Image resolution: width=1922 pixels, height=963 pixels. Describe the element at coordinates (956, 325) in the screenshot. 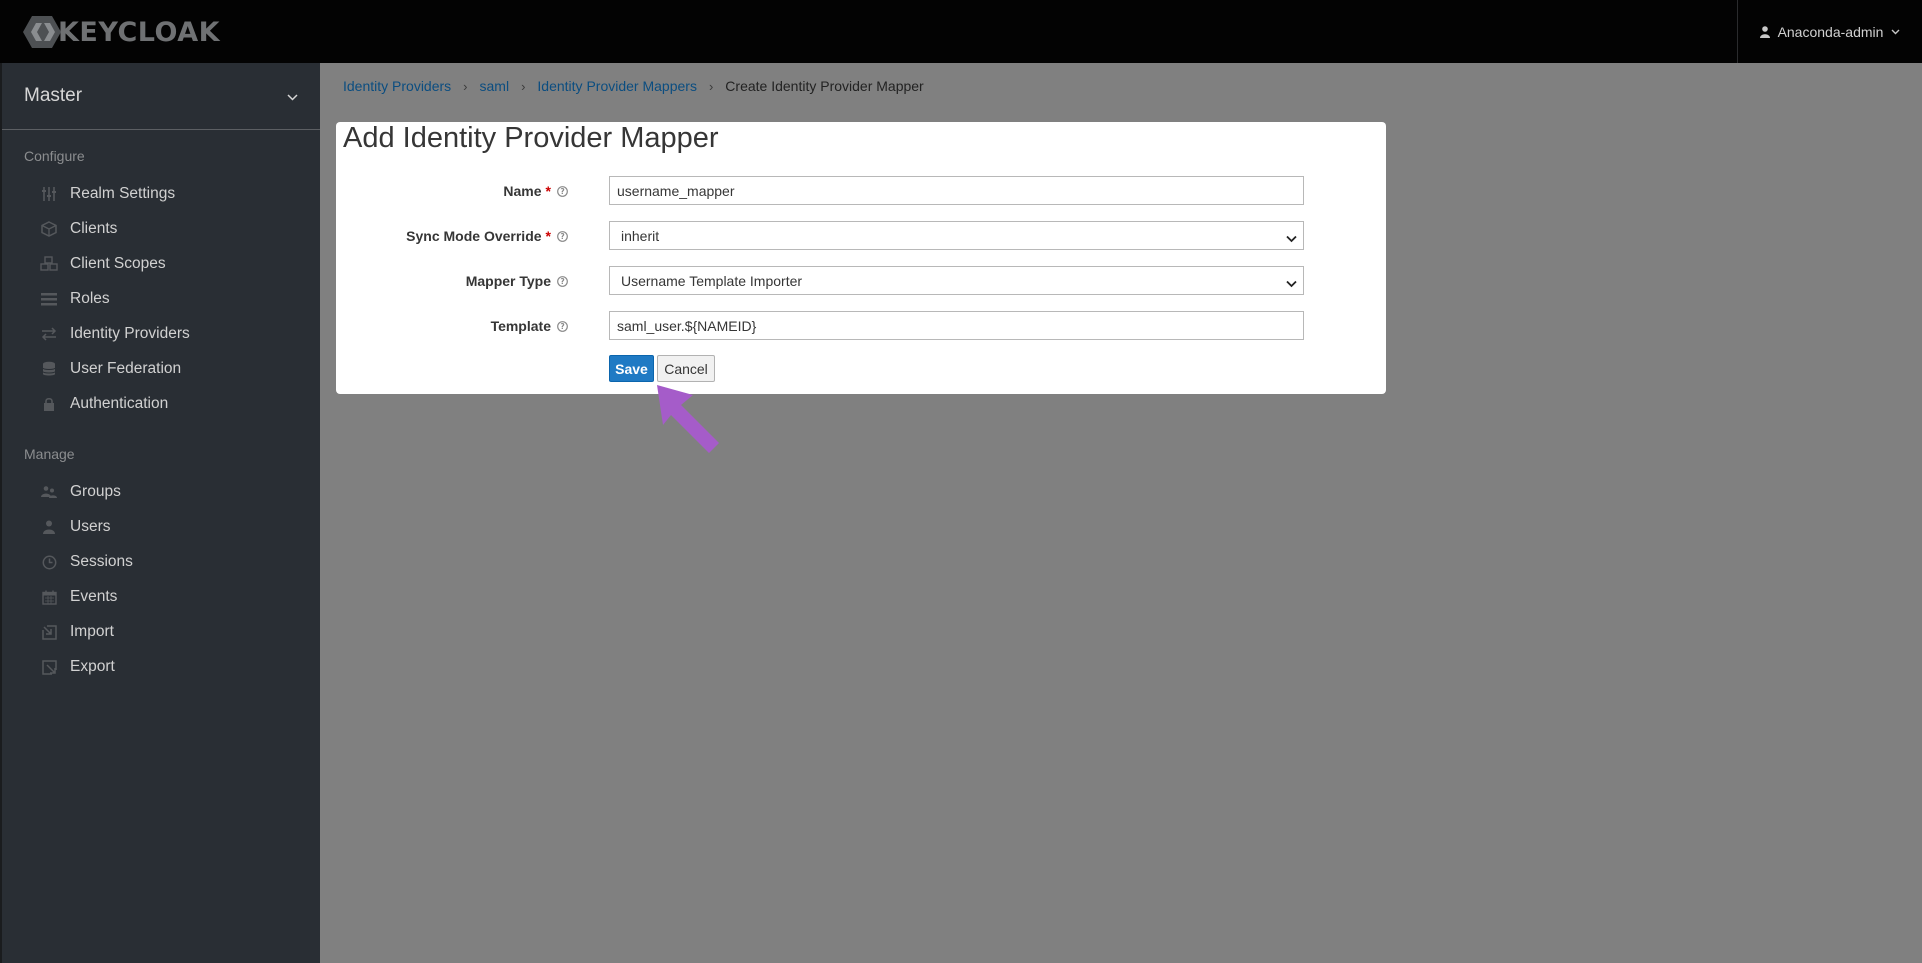

I see `template-field: saml_user.${NAMEID}` at that location.